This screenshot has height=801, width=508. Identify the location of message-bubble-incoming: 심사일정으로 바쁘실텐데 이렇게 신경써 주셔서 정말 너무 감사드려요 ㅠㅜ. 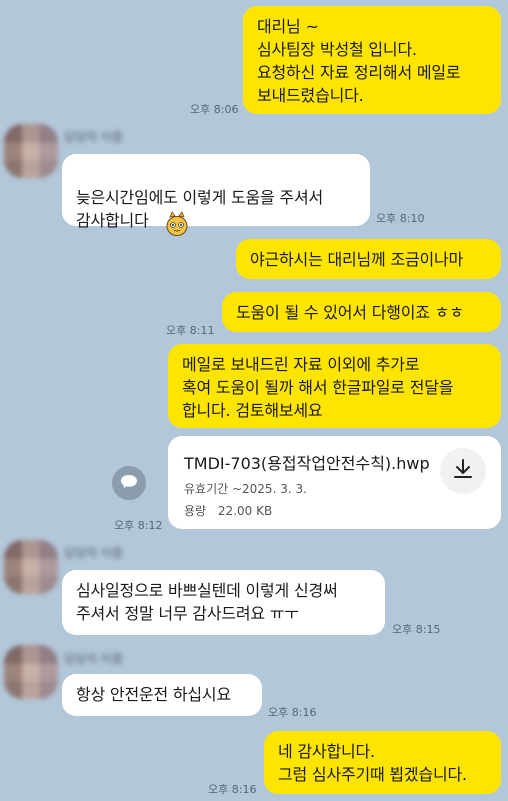
(223, 602).